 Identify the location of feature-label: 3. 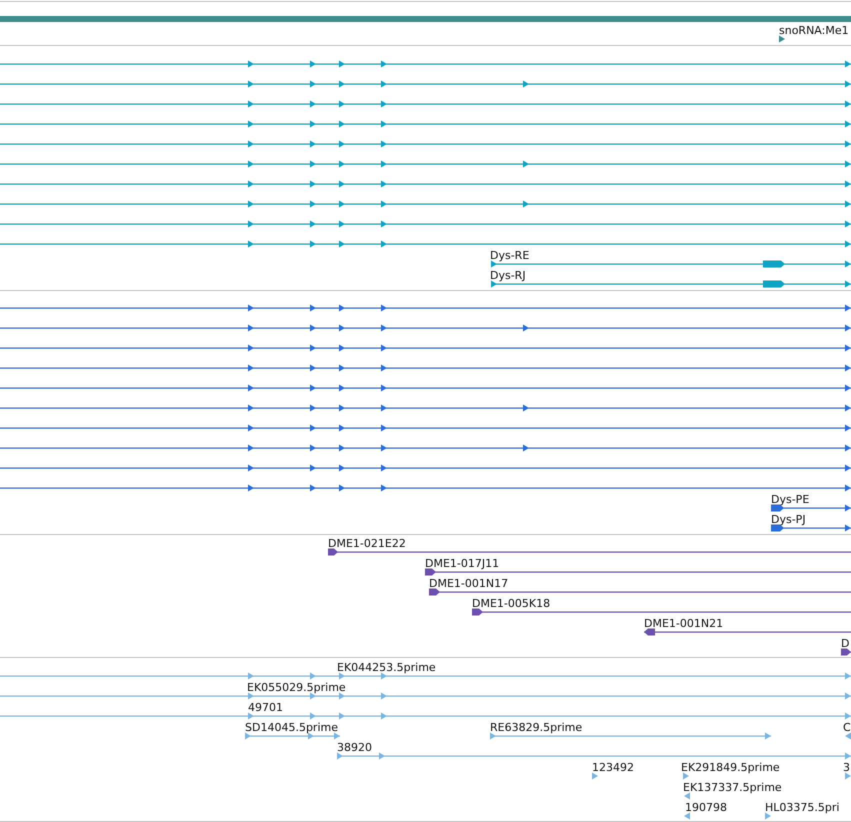
(846, 767).